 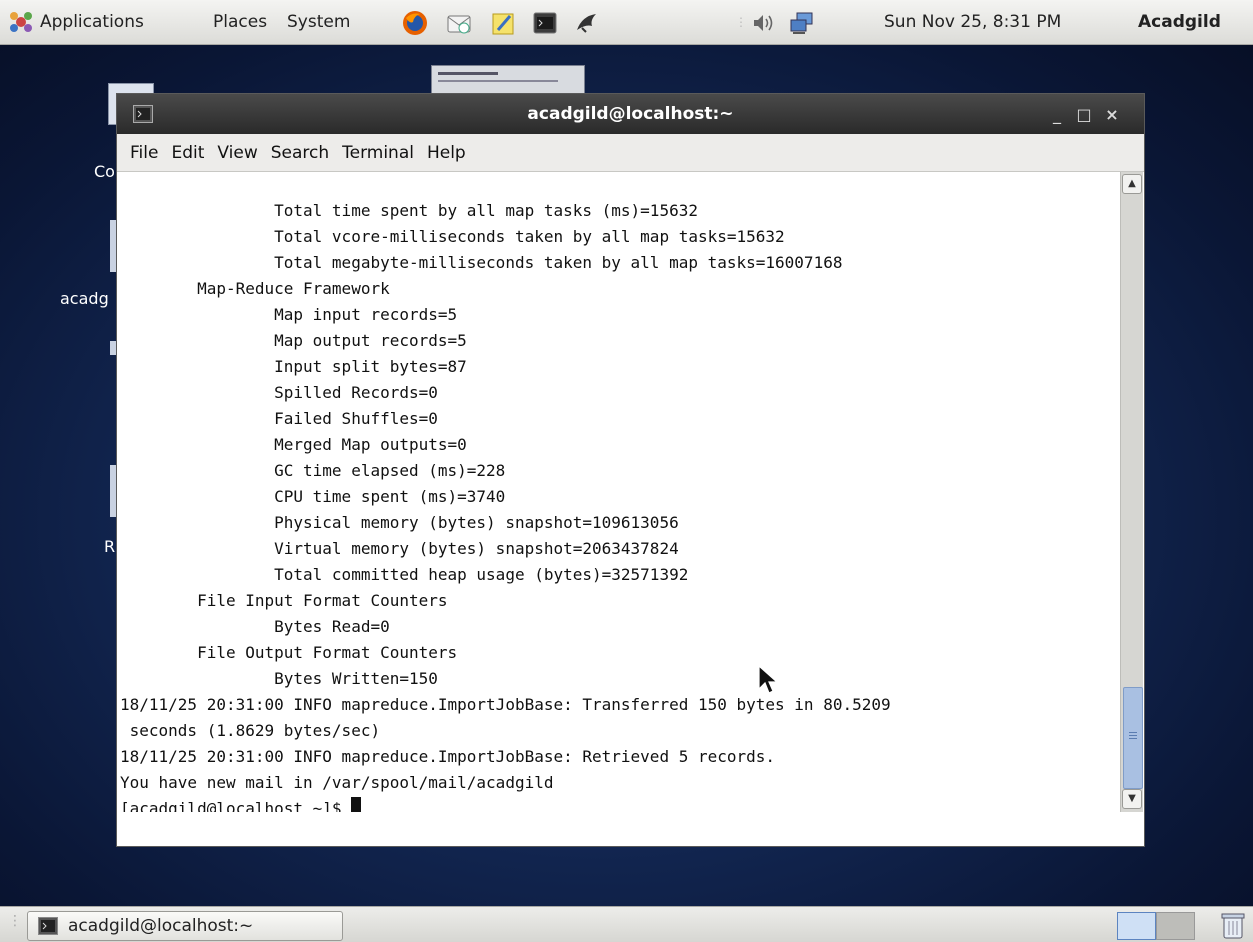 What do you see at coordinates (236, 805) in the screenshot?
I see `shell-prompt: [acadgild@localhost ~]$` at bounding box center [236, 805].